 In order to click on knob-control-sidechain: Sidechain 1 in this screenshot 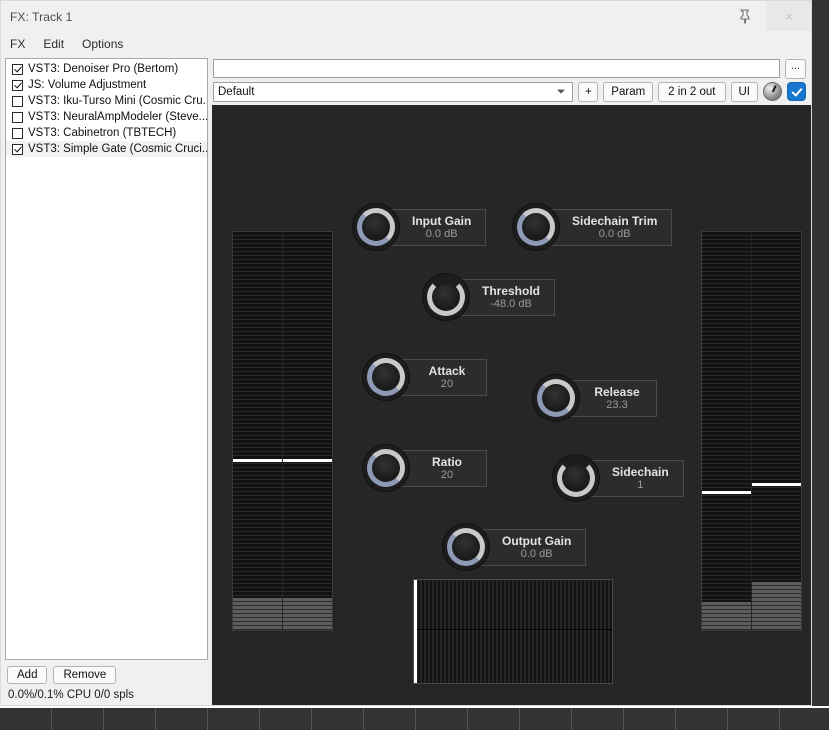, I will do `click(618, 478)`.